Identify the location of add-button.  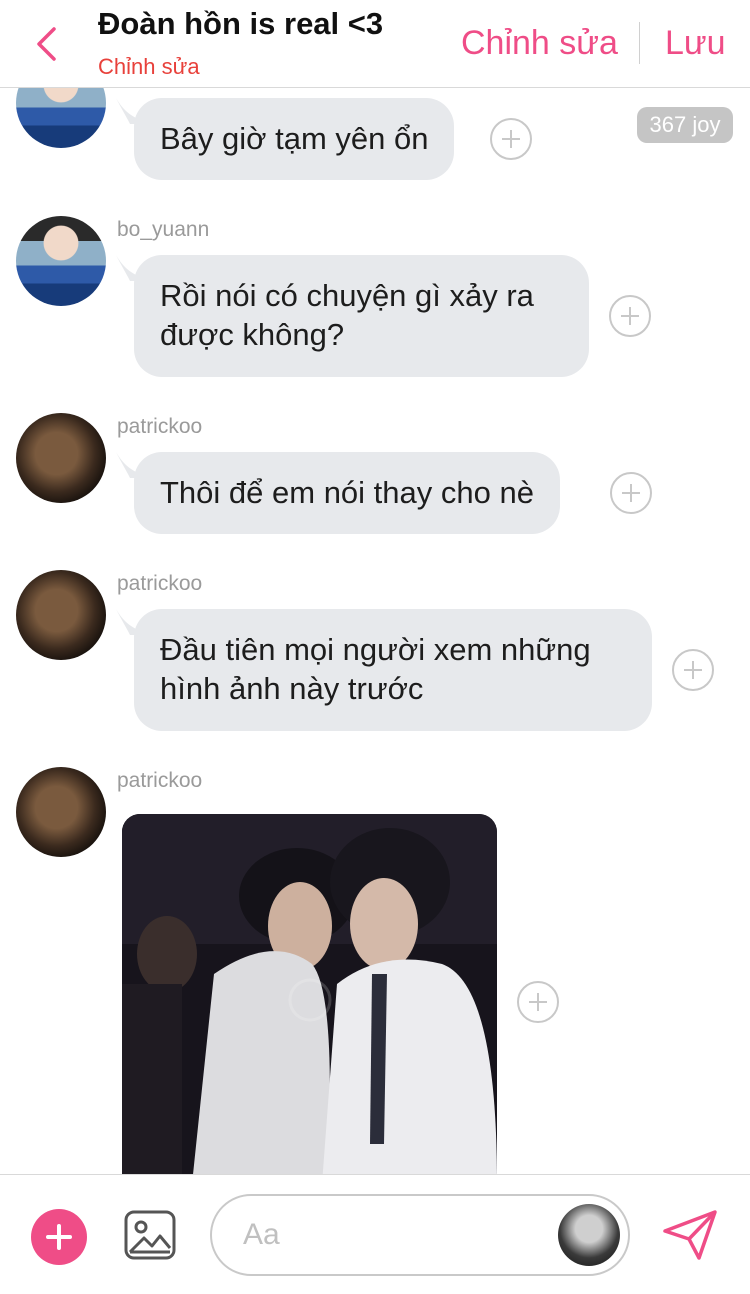
(59, 1237).